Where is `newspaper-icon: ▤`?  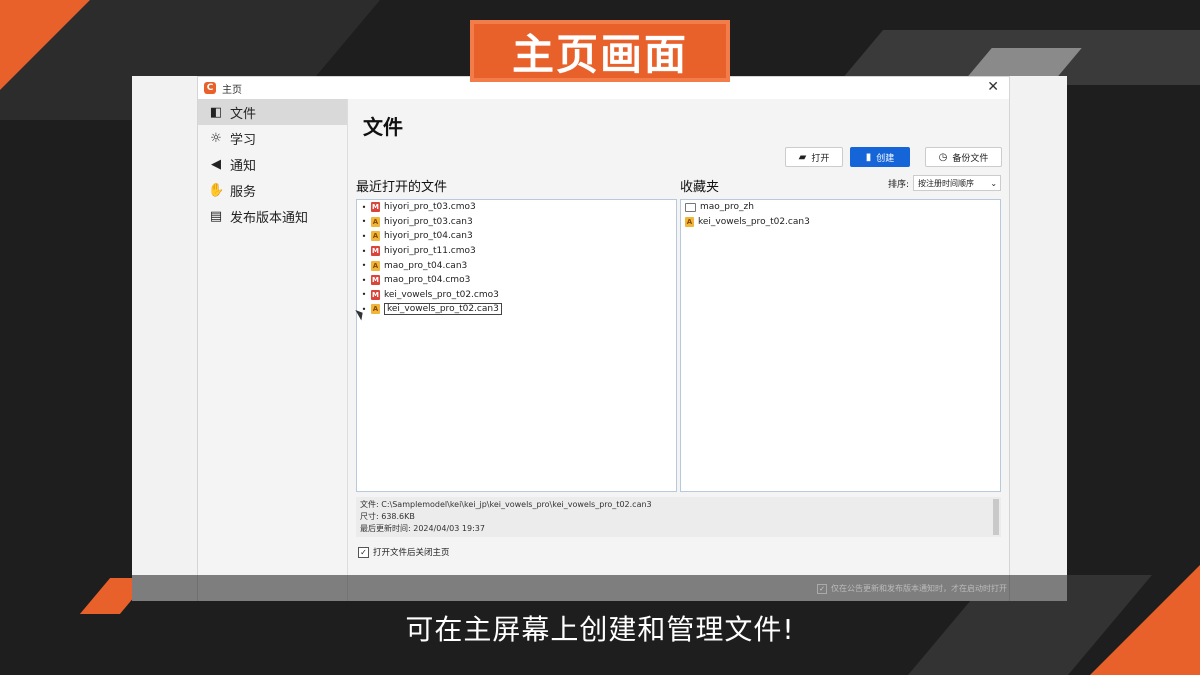
newspaper-icon: ▤ is located at coordinates (216, 216).